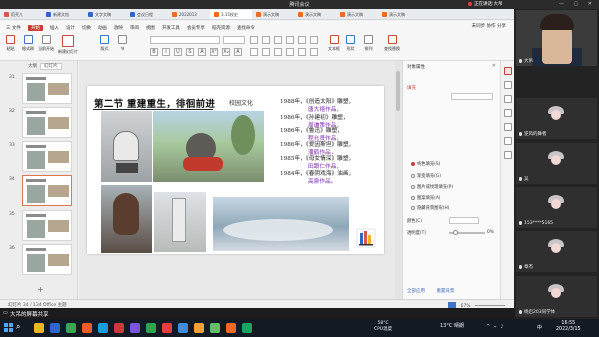 The height and width of the screenshot is (337, 599). Describe the element at coordinates (189, 14) in the screenshot. I see `document-tab: 2022013` at that location.